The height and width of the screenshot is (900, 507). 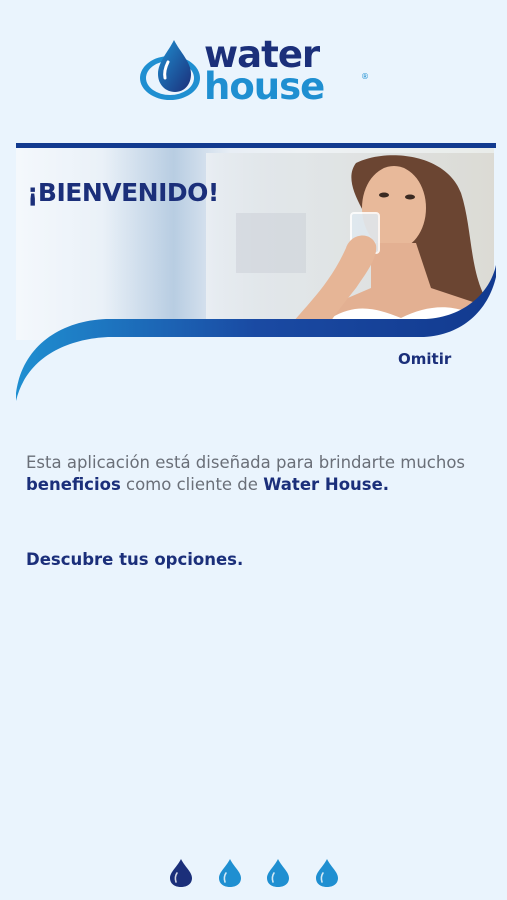 I want to click on discover-options-text: Descubre tus opciones., so click(x=135, y=559).